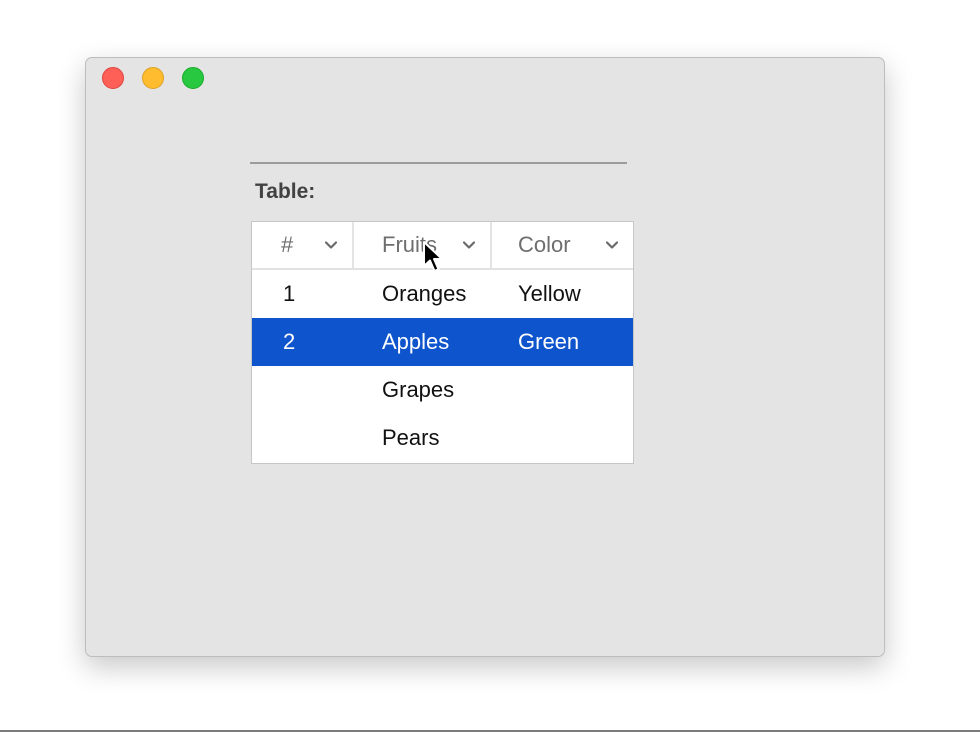 This screenshot has height=732, width=980. I want to click on minimize-window-button, so click(153, 78).